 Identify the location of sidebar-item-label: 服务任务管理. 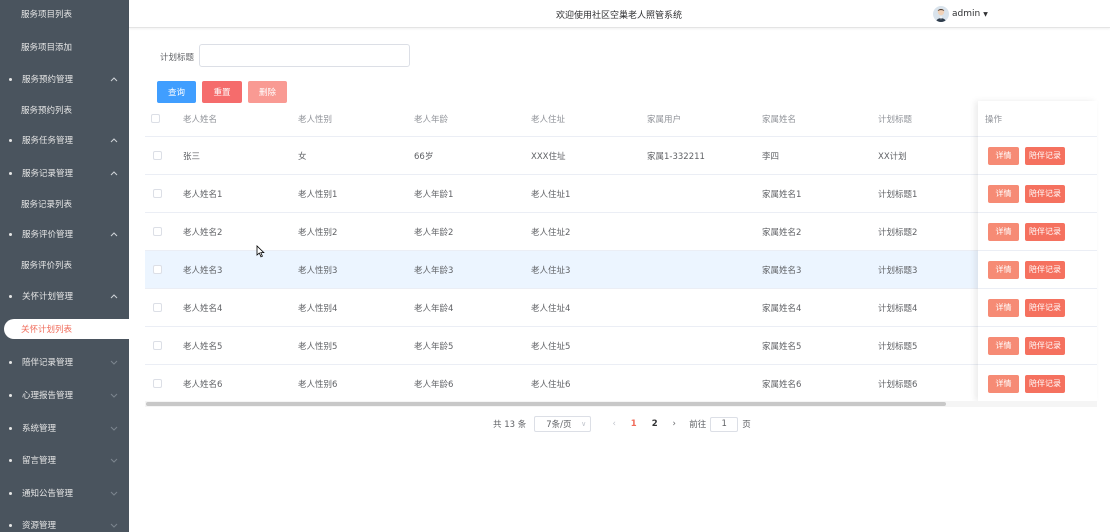
(48, 141).